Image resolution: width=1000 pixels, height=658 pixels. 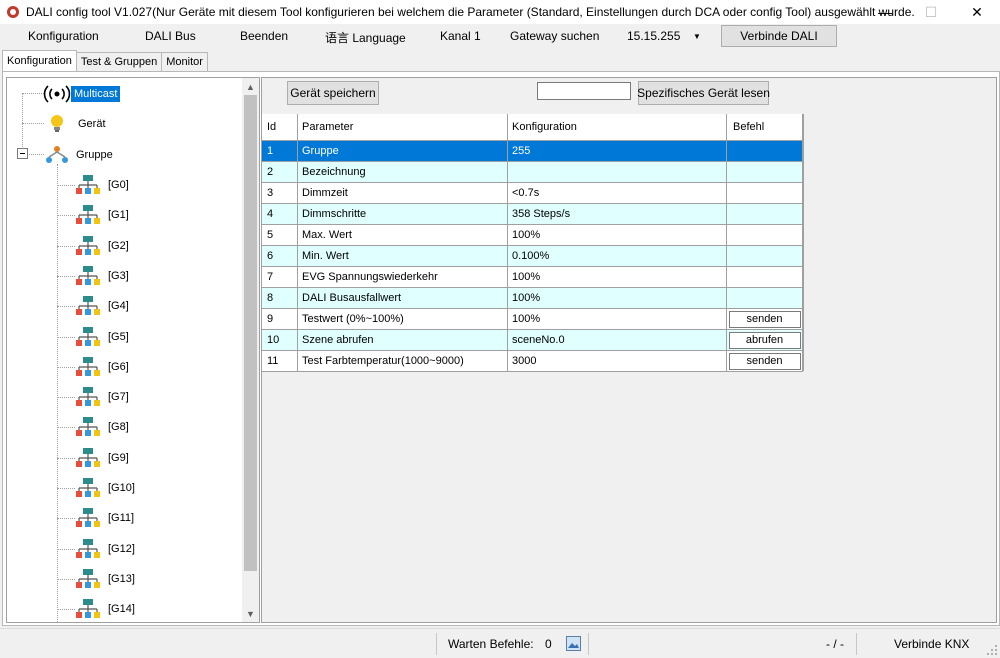 I want to click on scroll-thumb, so click(x=250, y=333).